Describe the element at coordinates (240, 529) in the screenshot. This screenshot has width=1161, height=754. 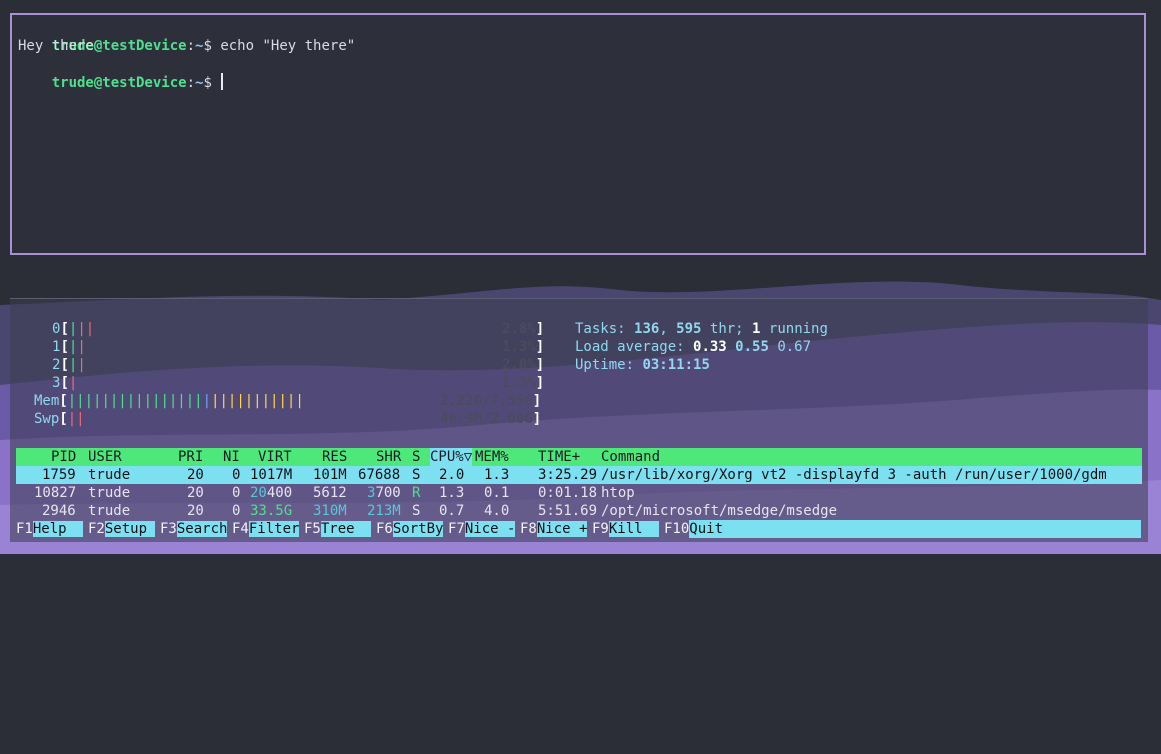
I see `fkey-key: F4` at that location.